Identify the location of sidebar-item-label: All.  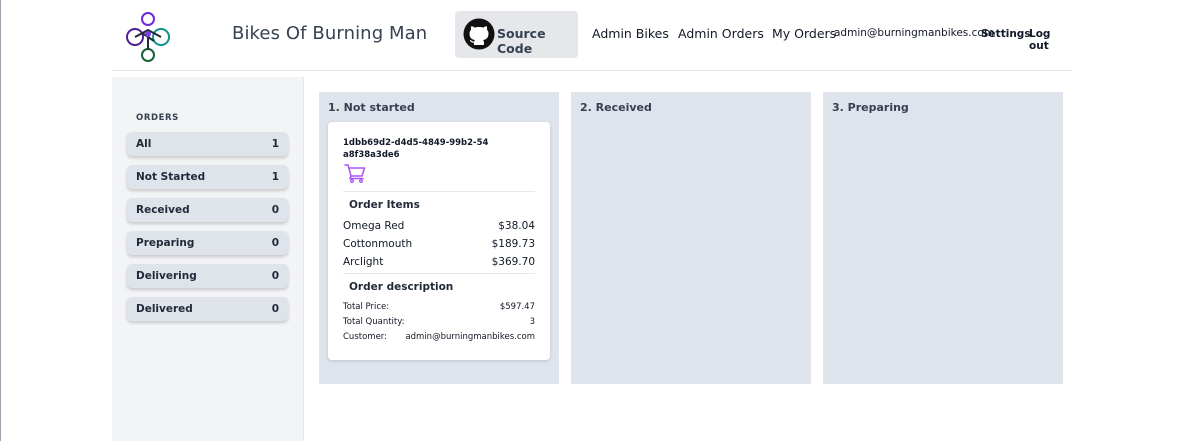
(144, 144).